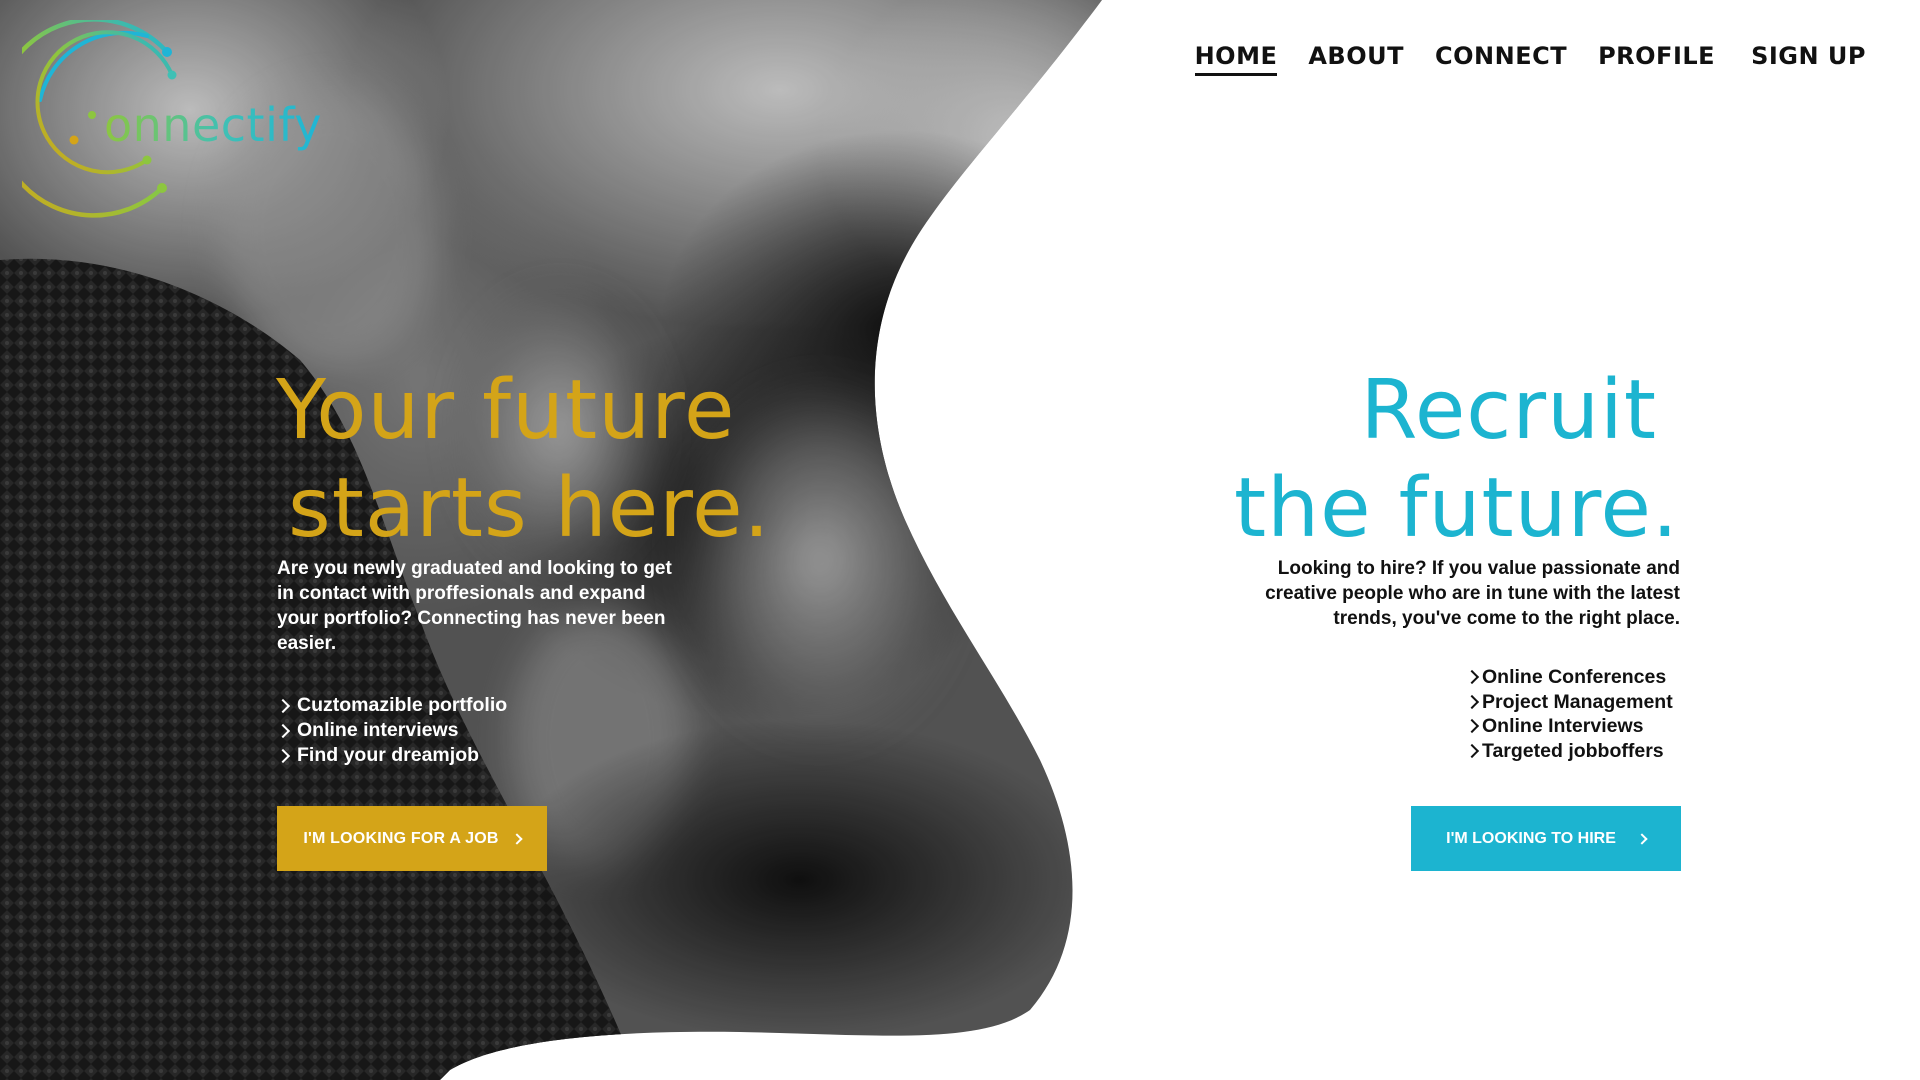 The width and height of the screenshot is (1920, 1080). I want to click on recruiters-headline: Recruit the future., so click(1456, 460).